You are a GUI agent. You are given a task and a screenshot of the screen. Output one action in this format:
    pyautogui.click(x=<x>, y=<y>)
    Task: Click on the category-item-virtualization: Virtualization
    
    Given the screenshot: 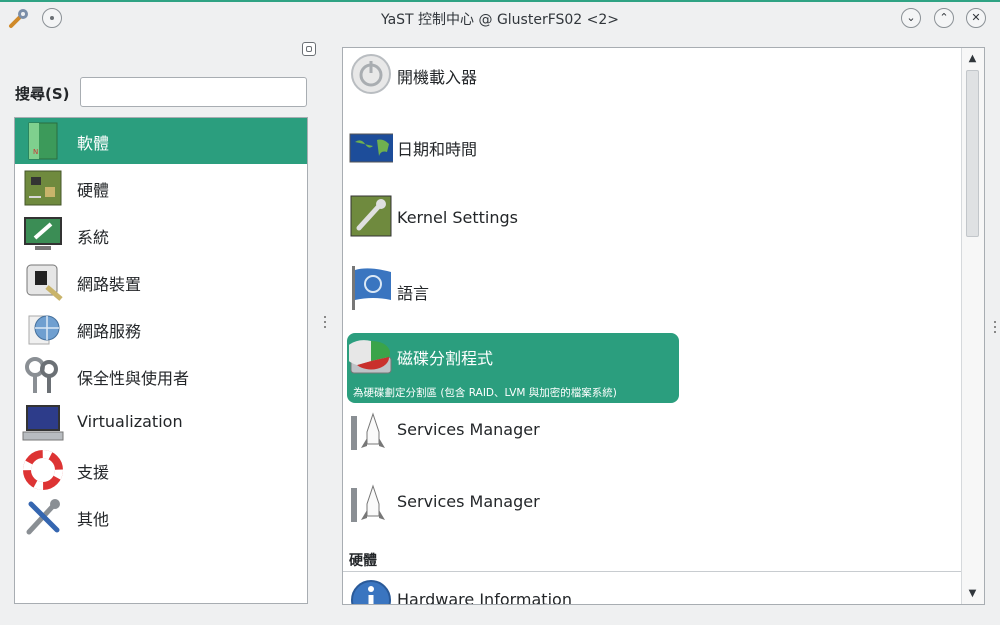 What is the action you would take?
    pyautogui.click(x=161, y=423)
    